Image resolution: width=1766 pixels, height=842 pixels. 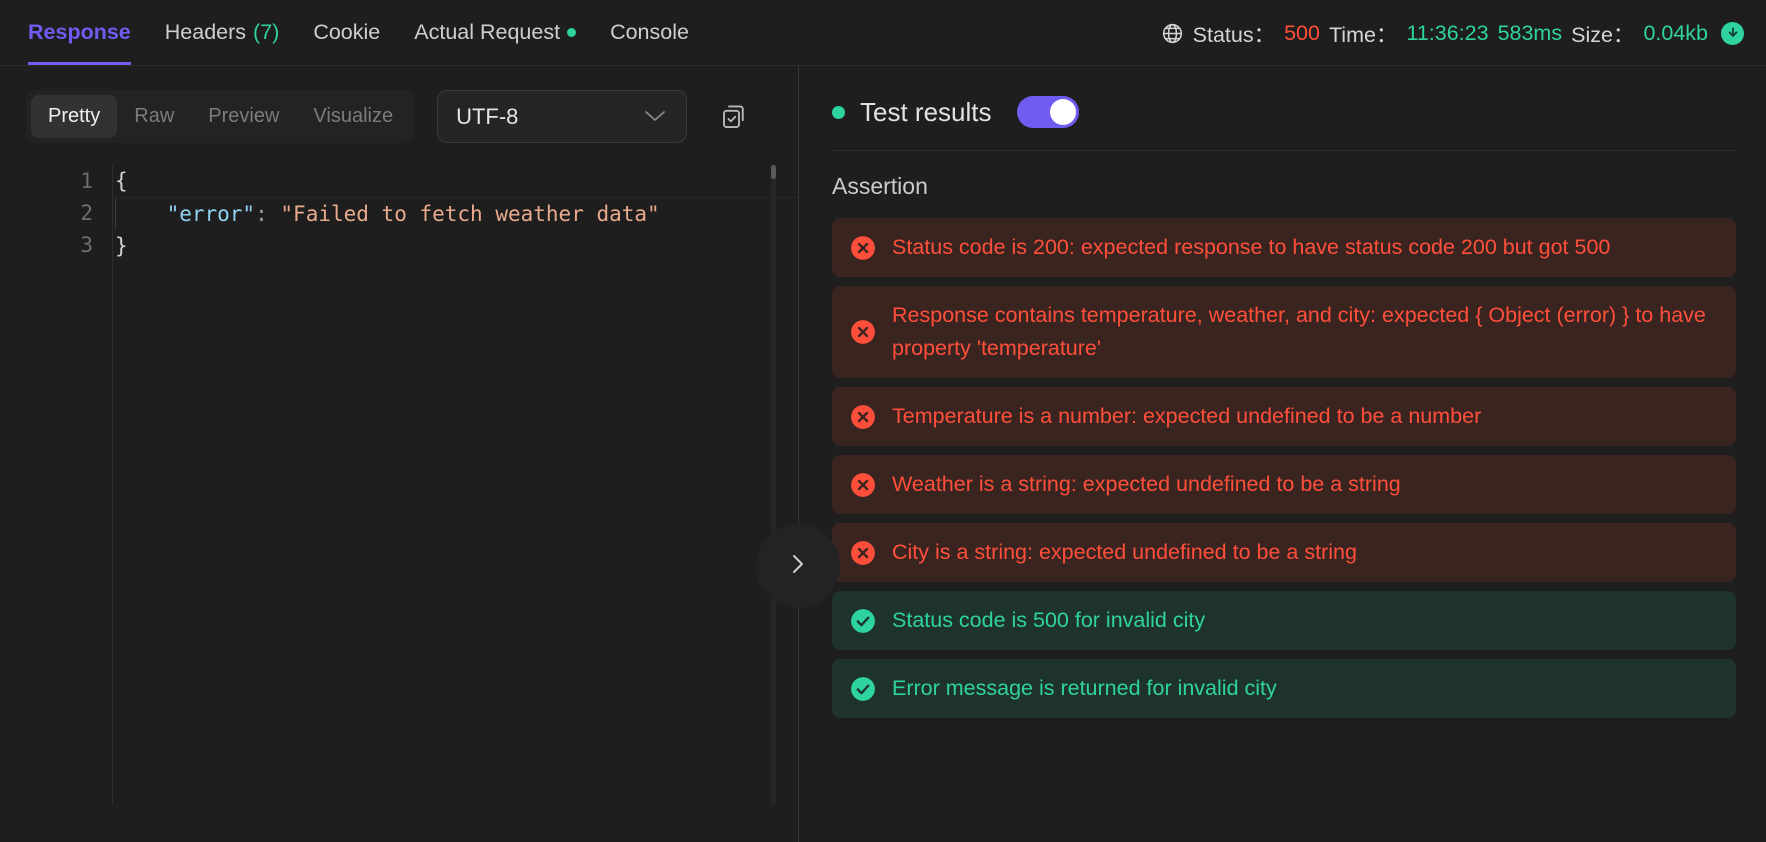 I want to click on modified-dot-icon, so click(x=572, y=32).